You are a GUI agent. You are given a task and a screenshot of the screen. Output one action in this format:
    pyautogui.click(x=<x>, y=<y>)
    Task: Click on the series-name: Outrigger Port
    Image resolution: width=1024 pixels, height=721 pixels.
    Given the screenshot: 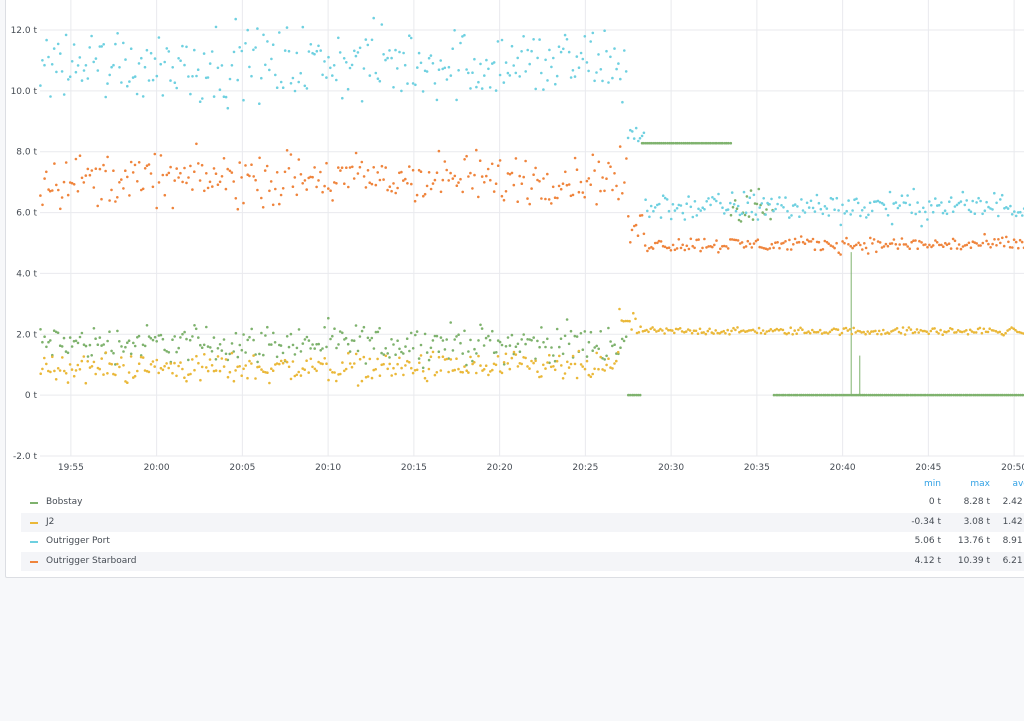 What is the action you would take?
    pyautogui.click(x=78, y=542)
    